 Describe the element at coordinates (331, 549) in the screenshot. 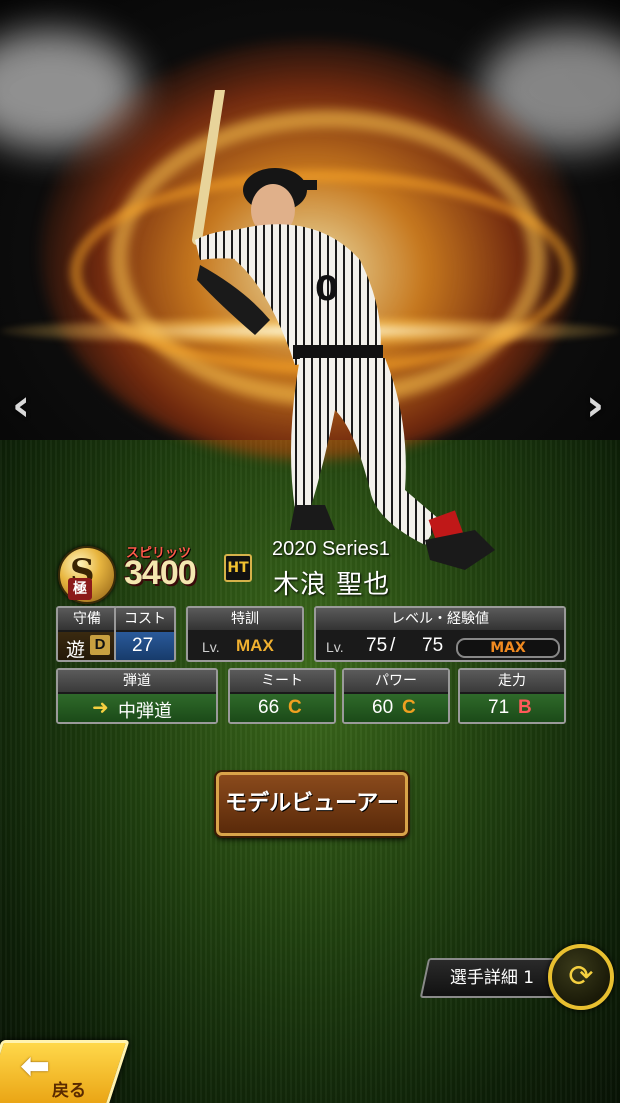

I see `series-label: 2020 Series1` at that location.